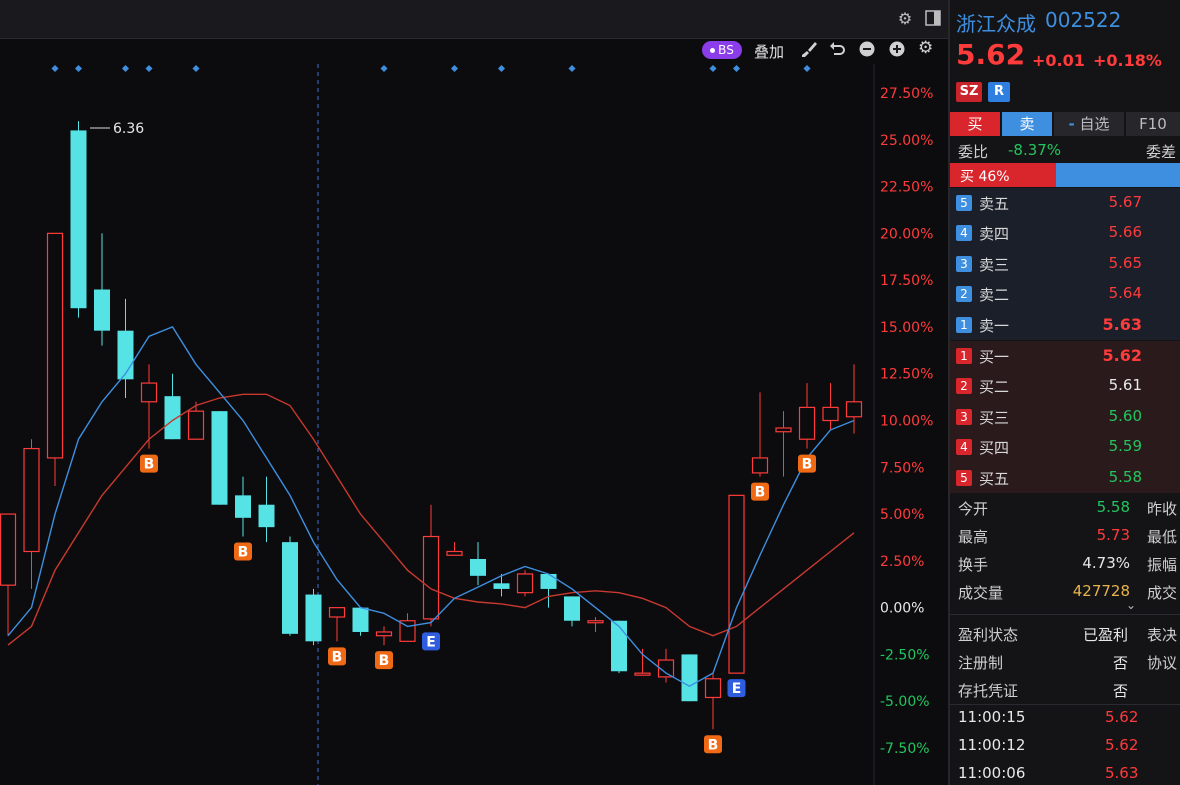  I want to click on bid-level-label: 买三, so click(994, 417).